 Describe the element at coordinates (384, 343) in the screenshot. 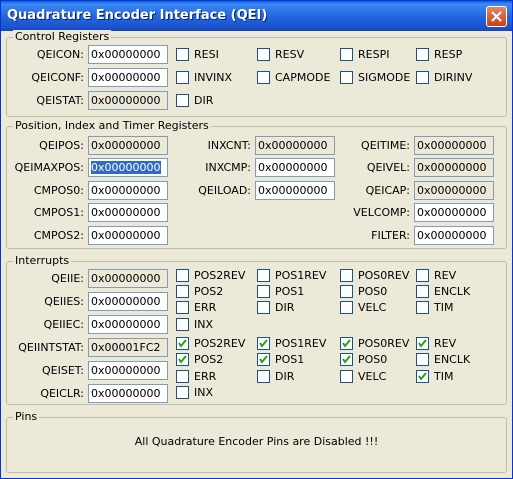

I see `pos0rev-checkbox-label: POS0REV` at that location.